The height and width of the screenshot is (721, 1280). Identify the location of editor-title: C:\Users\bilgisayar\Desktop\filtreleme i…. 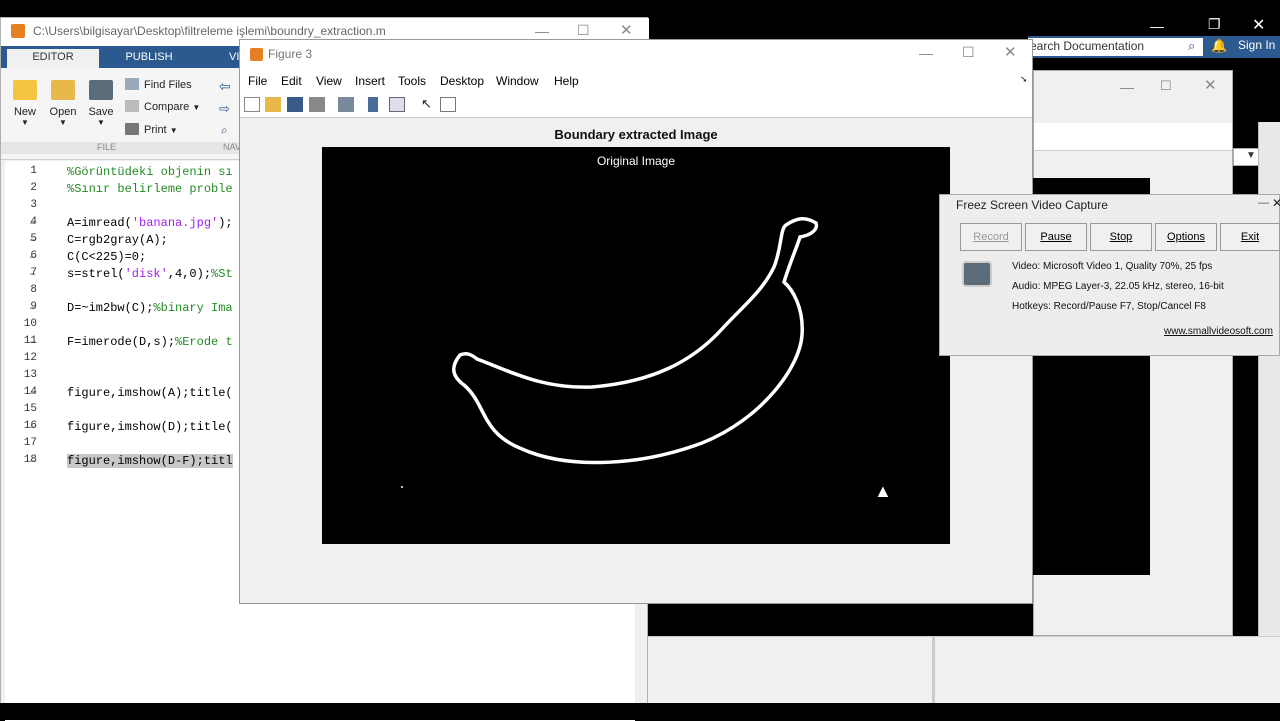
(209, 31).